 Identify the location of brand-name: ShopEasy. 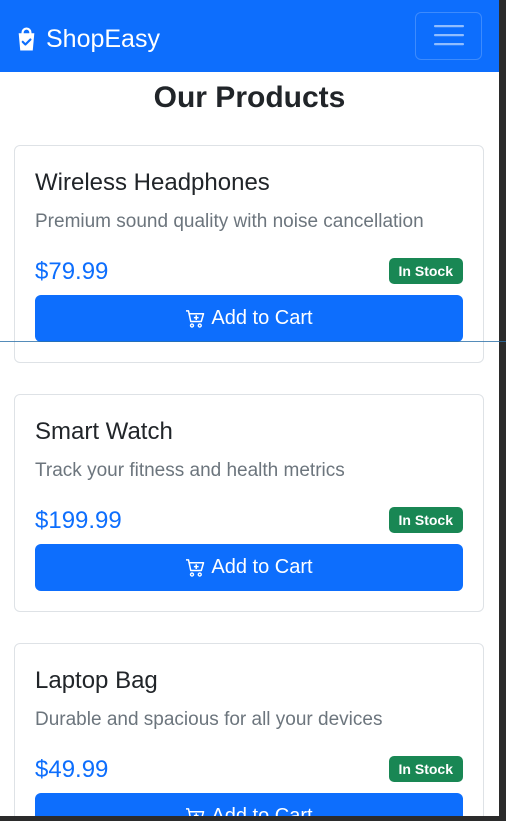
(103, 39).